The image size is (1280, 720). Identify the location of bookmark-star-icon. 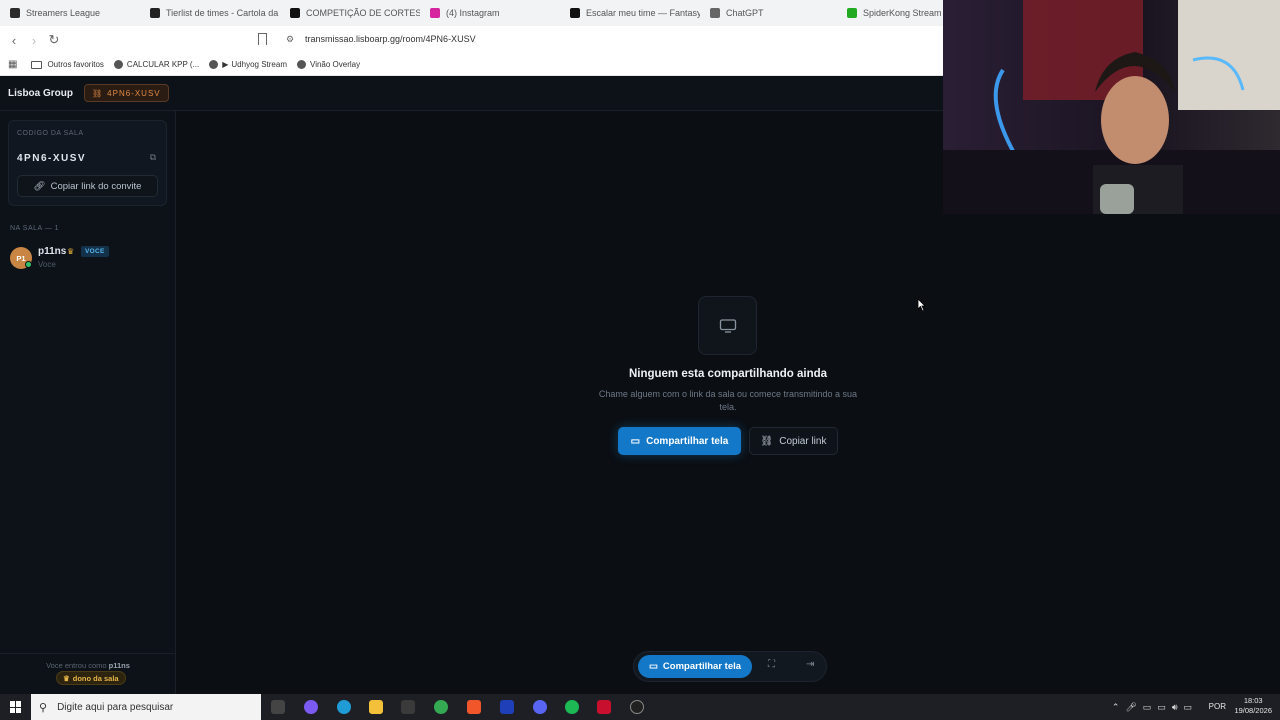
(262, 39).